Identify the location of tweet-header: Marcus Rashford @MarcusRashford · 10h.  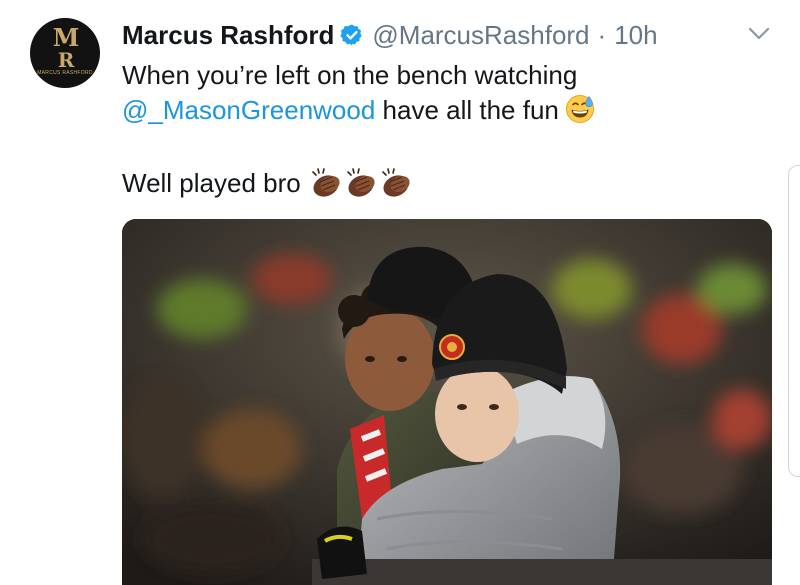
(390, 35).